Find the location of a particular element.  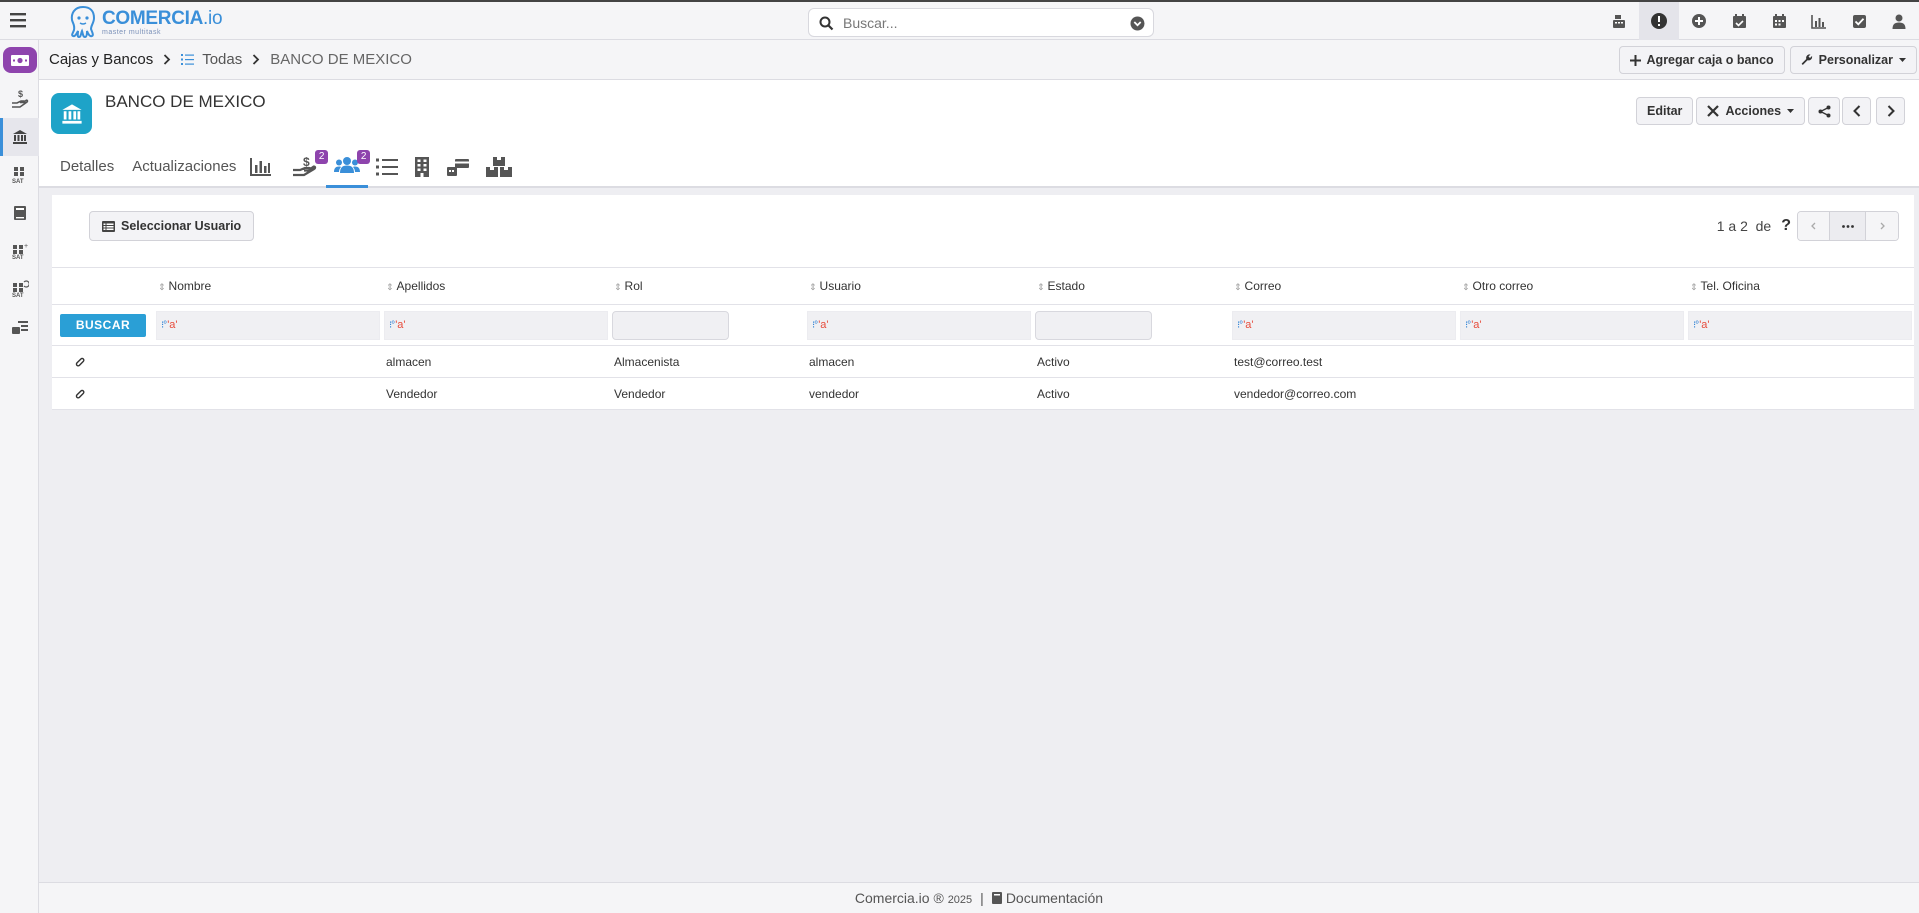

chevron-down-circle-icon is located at coordinates (1137, 23).